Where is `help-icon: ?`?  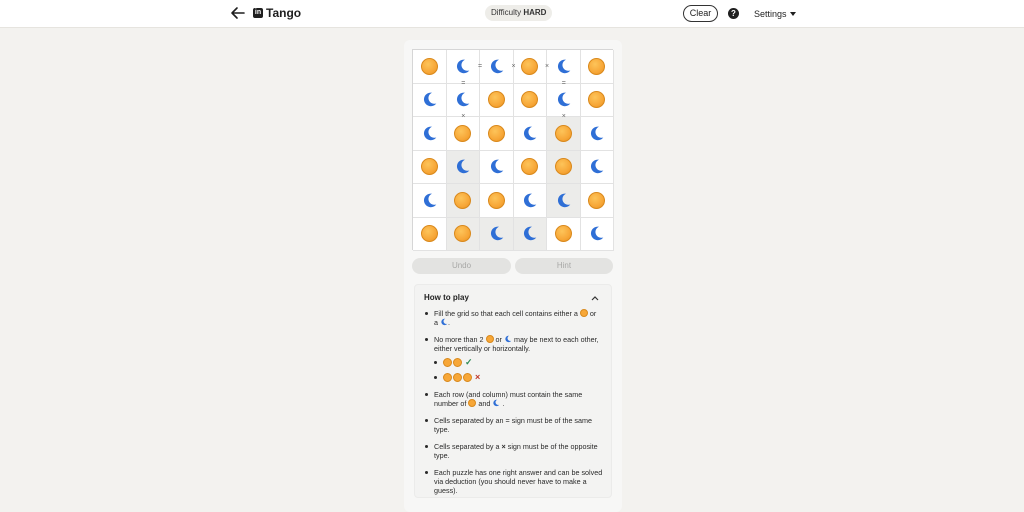
help-icon: ? is located at coordinates (733, 13).